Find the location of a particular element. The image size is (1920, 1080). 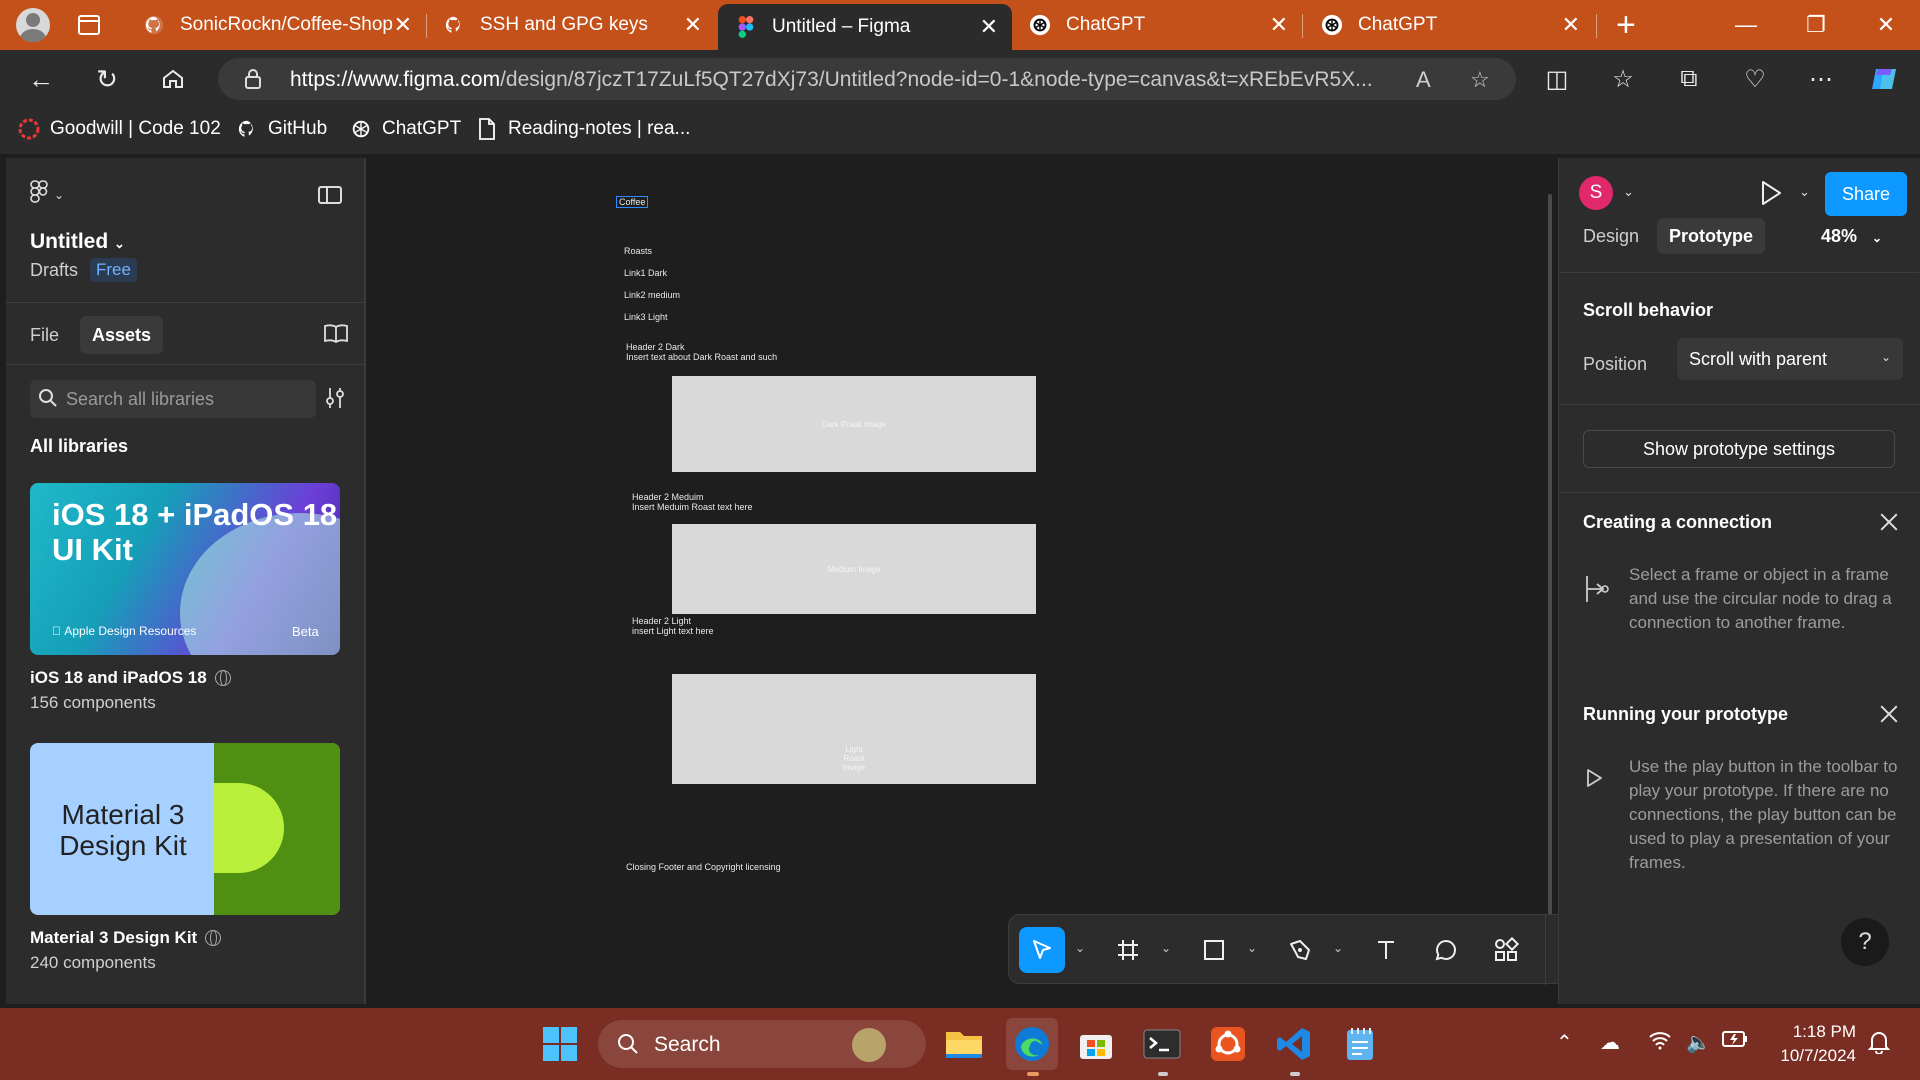

notification-bell-icon is located at coordinates (1879, 1045).